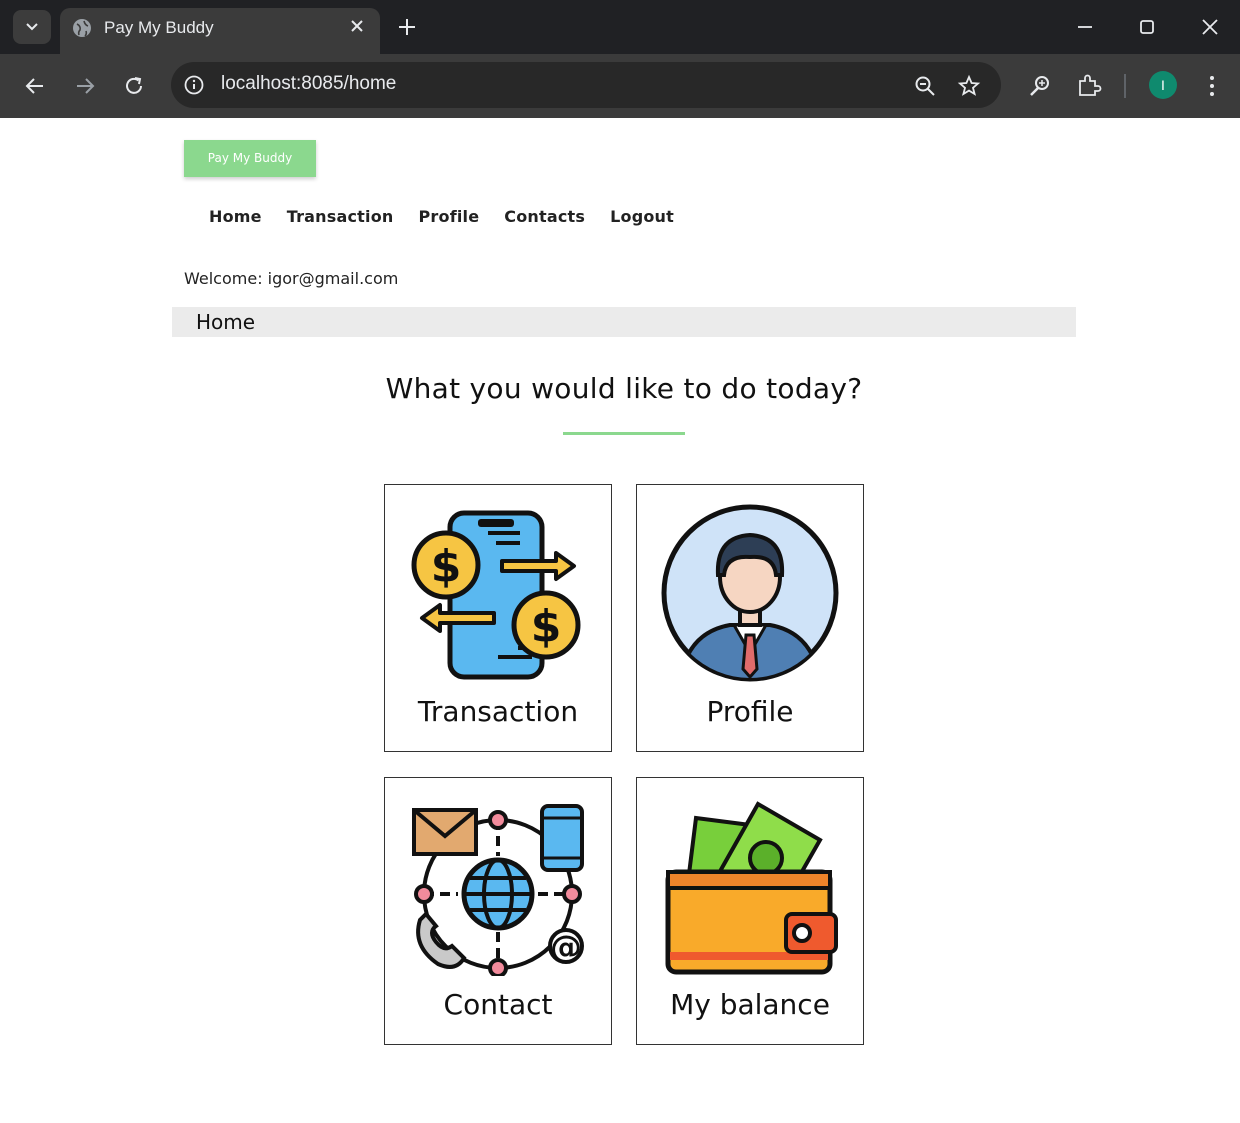  What do you see at coordinates (750, 1004) in the screenshot?
I see `card-label-balance: My balance` at bounding box center [750, 1004].